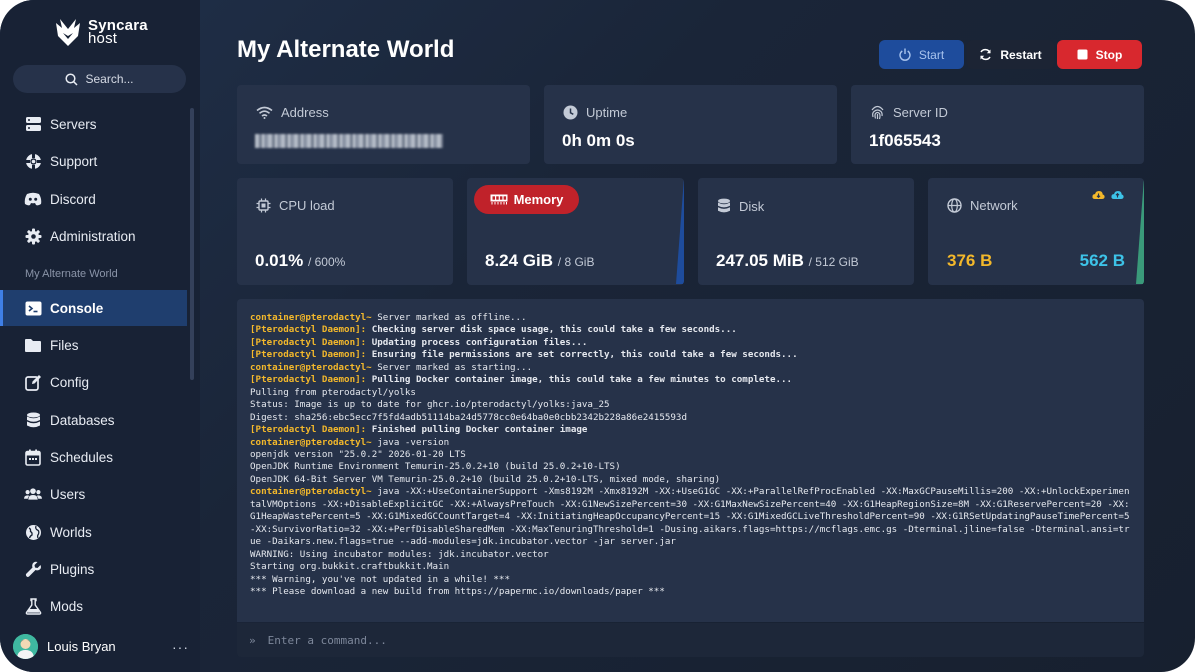 The width and height of the screenshot is (1195, 672). Describe the element at coordinates (576, 262) in the screenshot. I see `memory-limit: / 8 GiB` at that location.